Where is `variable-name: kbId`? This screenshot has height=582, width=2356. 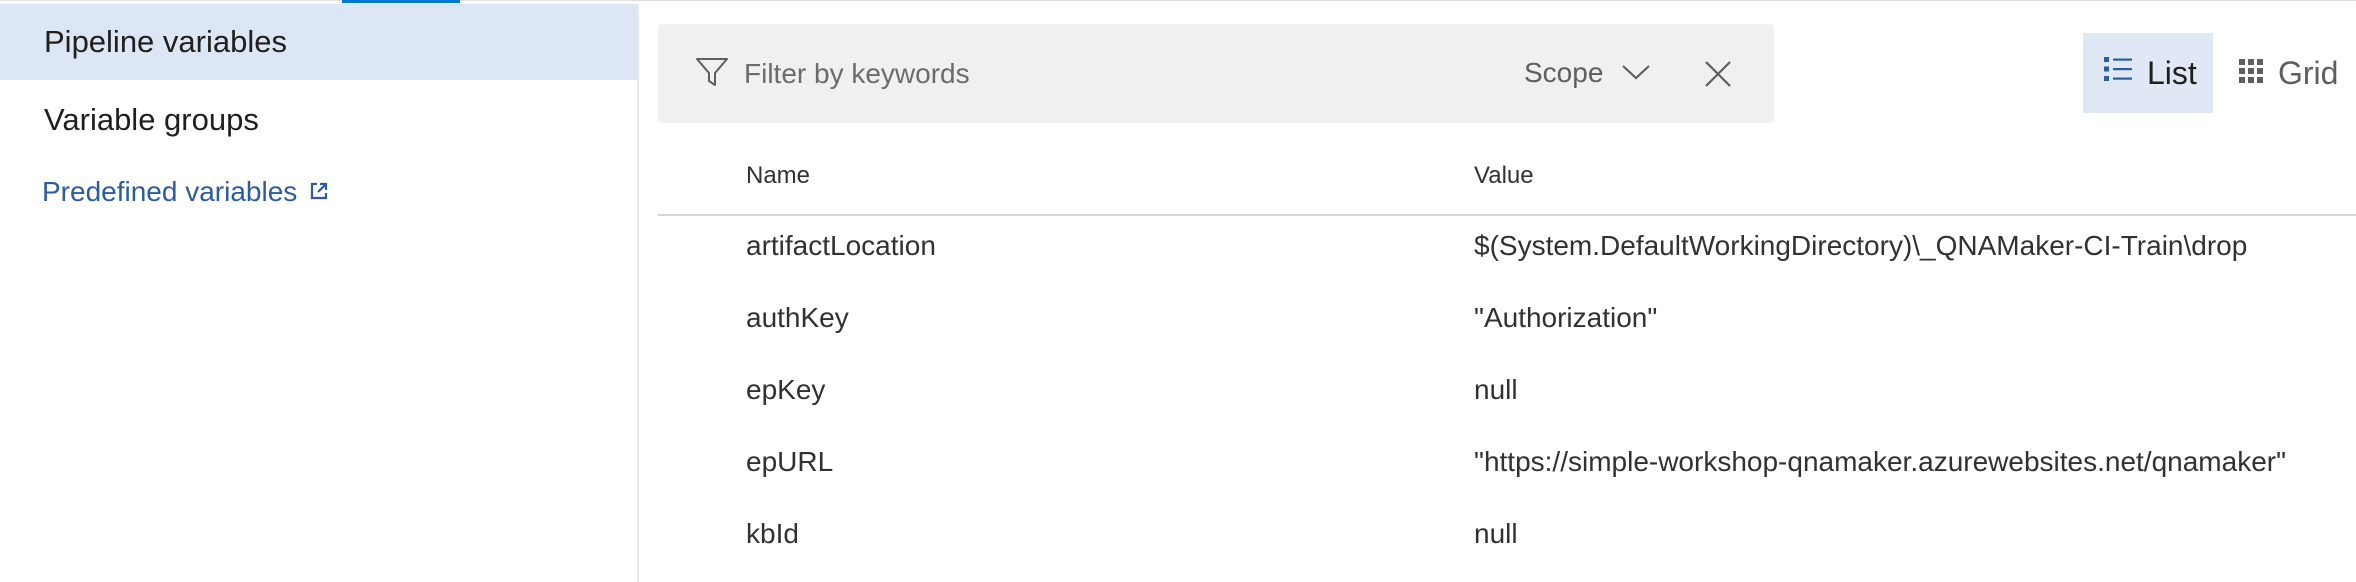
variable-name: kbId is located at coordinates (772, 533).